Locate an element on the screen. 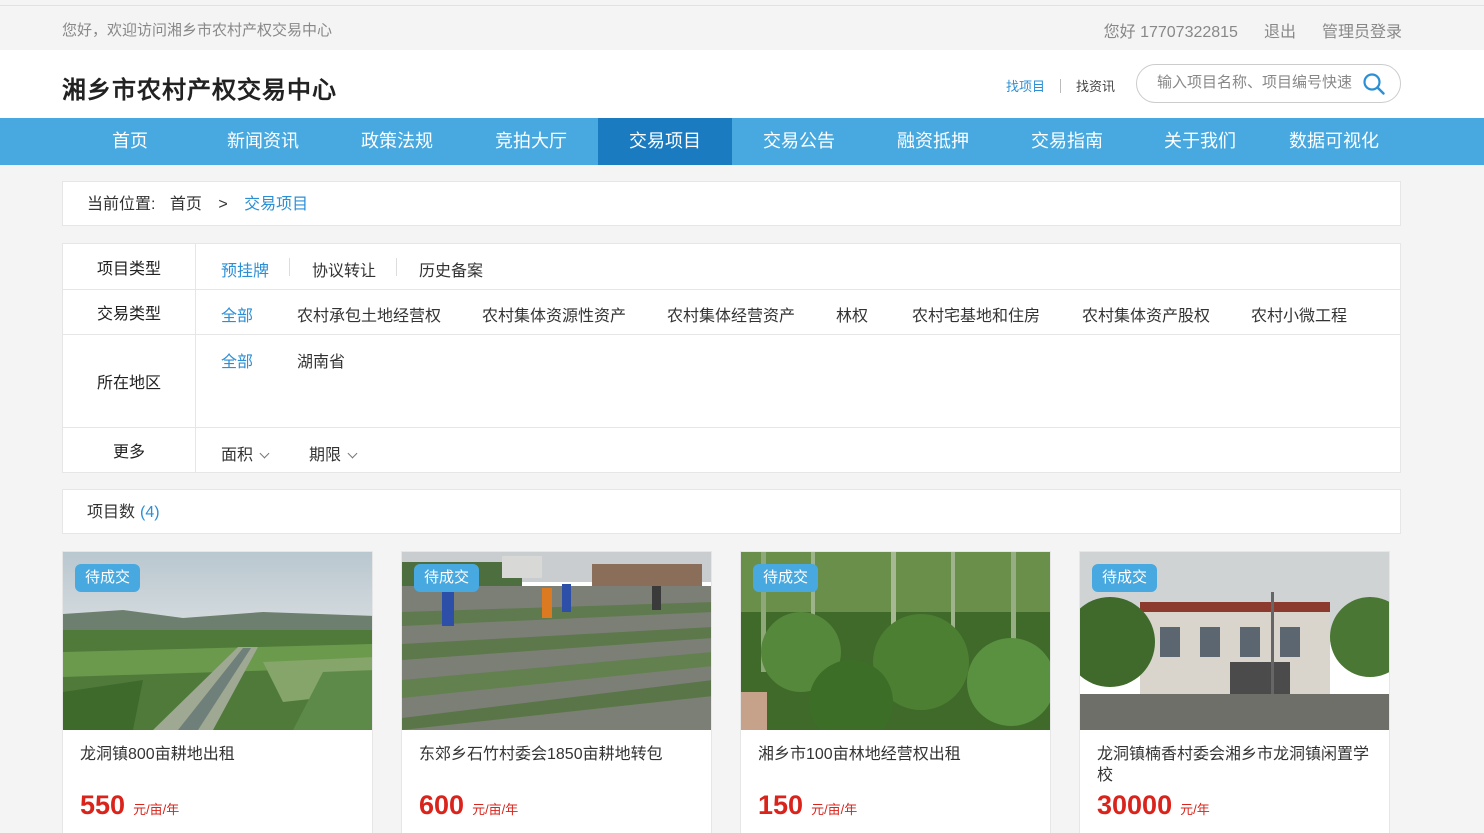 Image resolution: width=1484 pixels, height=833 pixels. logout-link: 退出 is located at coordinates (1280, 30).